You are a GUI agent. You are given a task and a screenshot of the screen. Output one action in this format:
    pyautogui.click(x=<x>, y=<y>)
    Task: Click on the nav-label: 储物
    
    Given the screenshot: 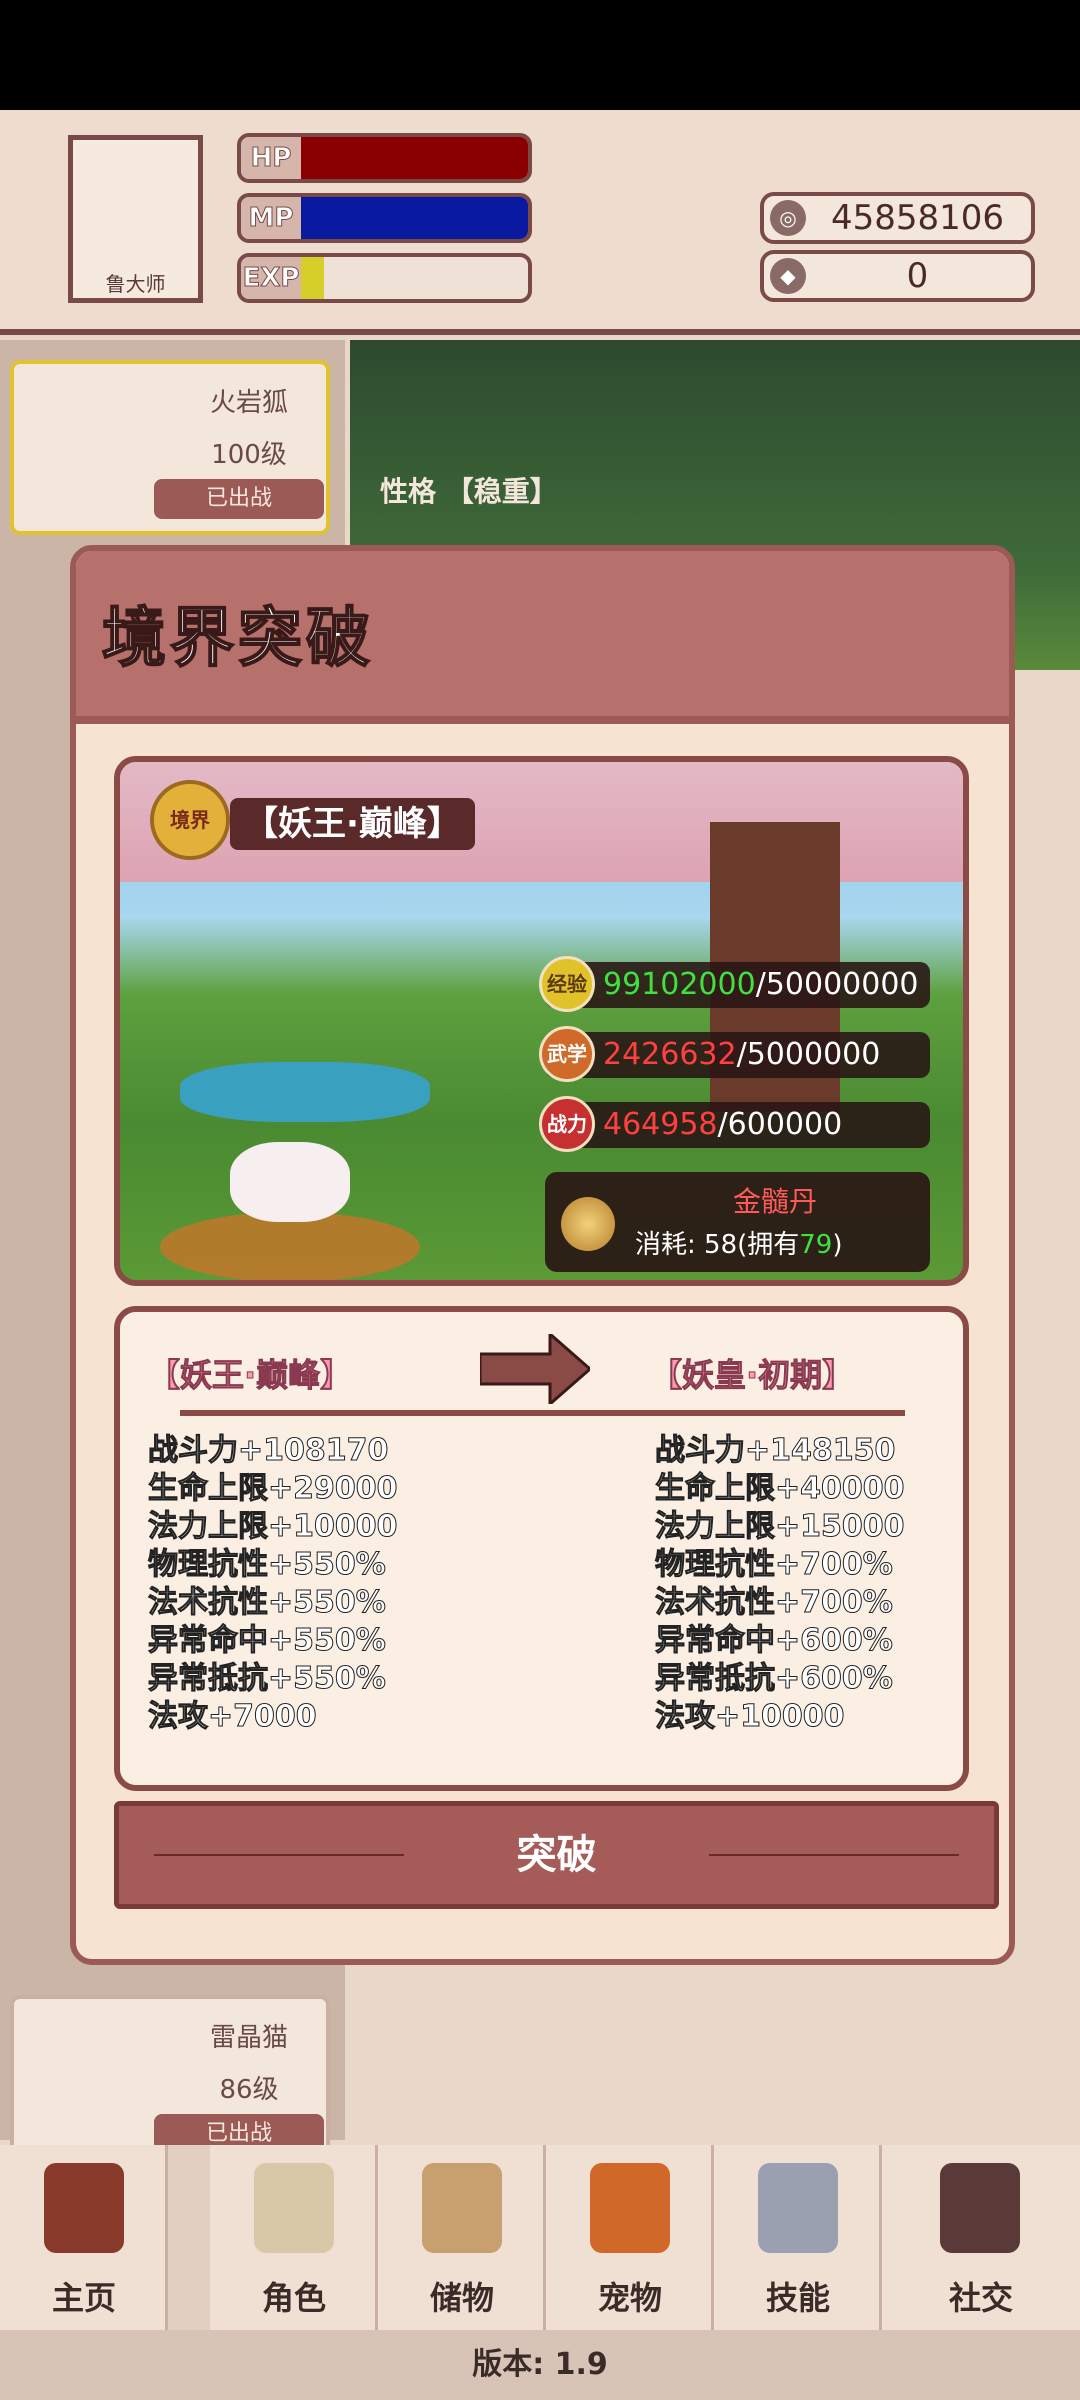 What is the action you would take?
    pyautogui.click(x=461, y=2298)
    